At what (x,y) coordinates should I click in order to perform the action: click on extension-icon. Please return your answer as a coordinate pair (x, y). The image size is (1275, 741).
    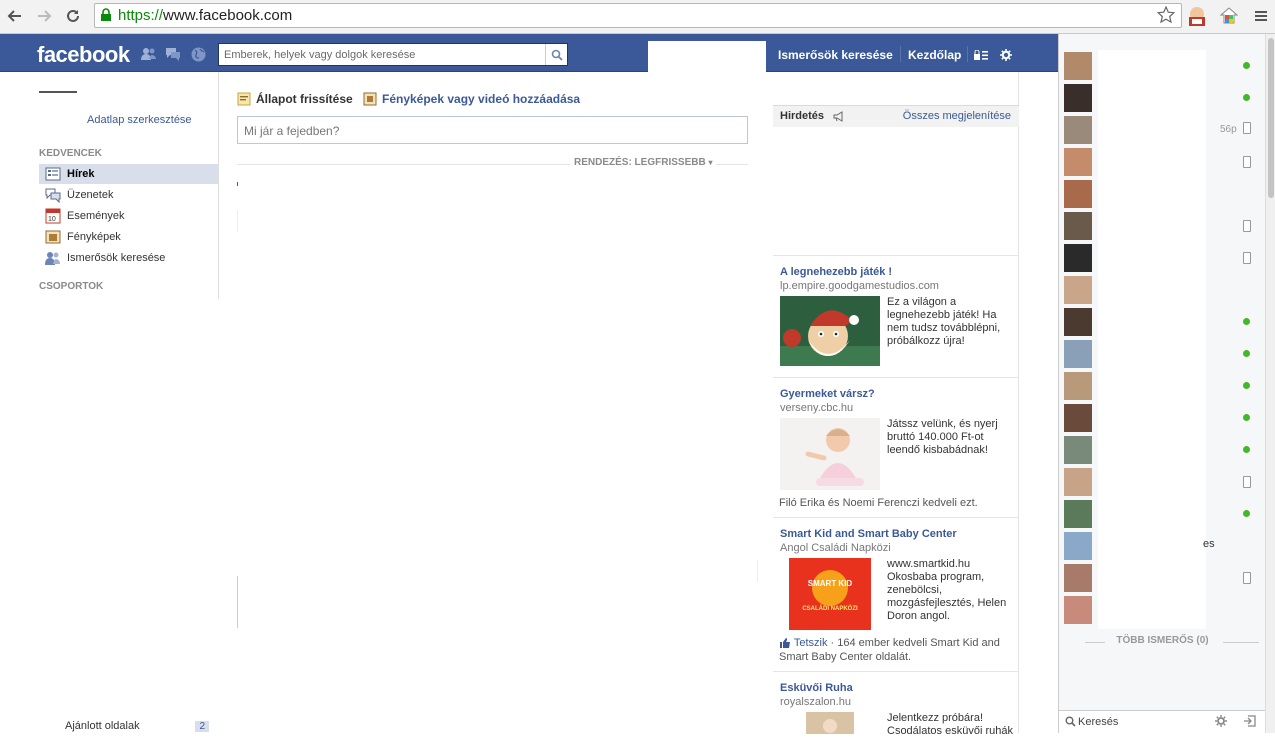
    Looking at the image, I should click on (1197, 16).